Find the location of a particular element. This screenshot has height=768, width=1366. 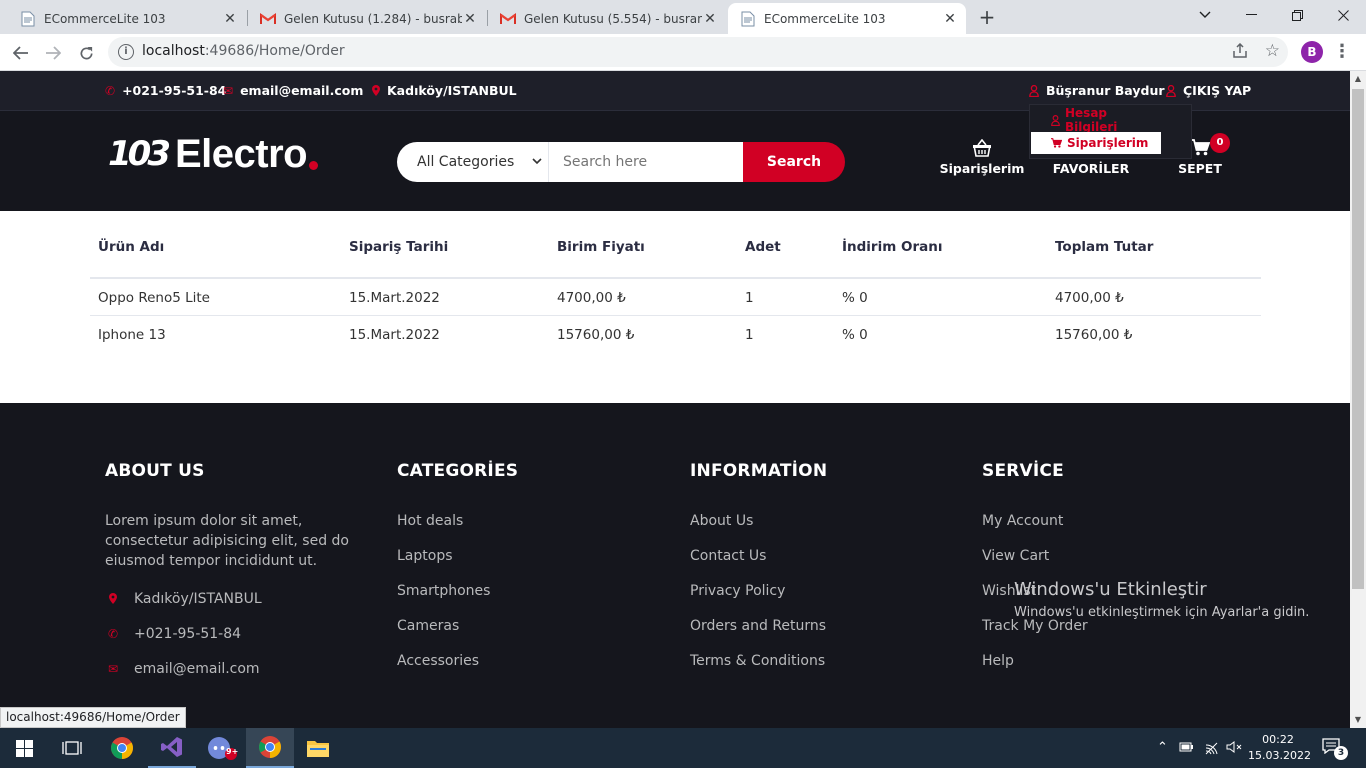

scroll-up-icon: ▲ is located at coordinates (1358, 79).